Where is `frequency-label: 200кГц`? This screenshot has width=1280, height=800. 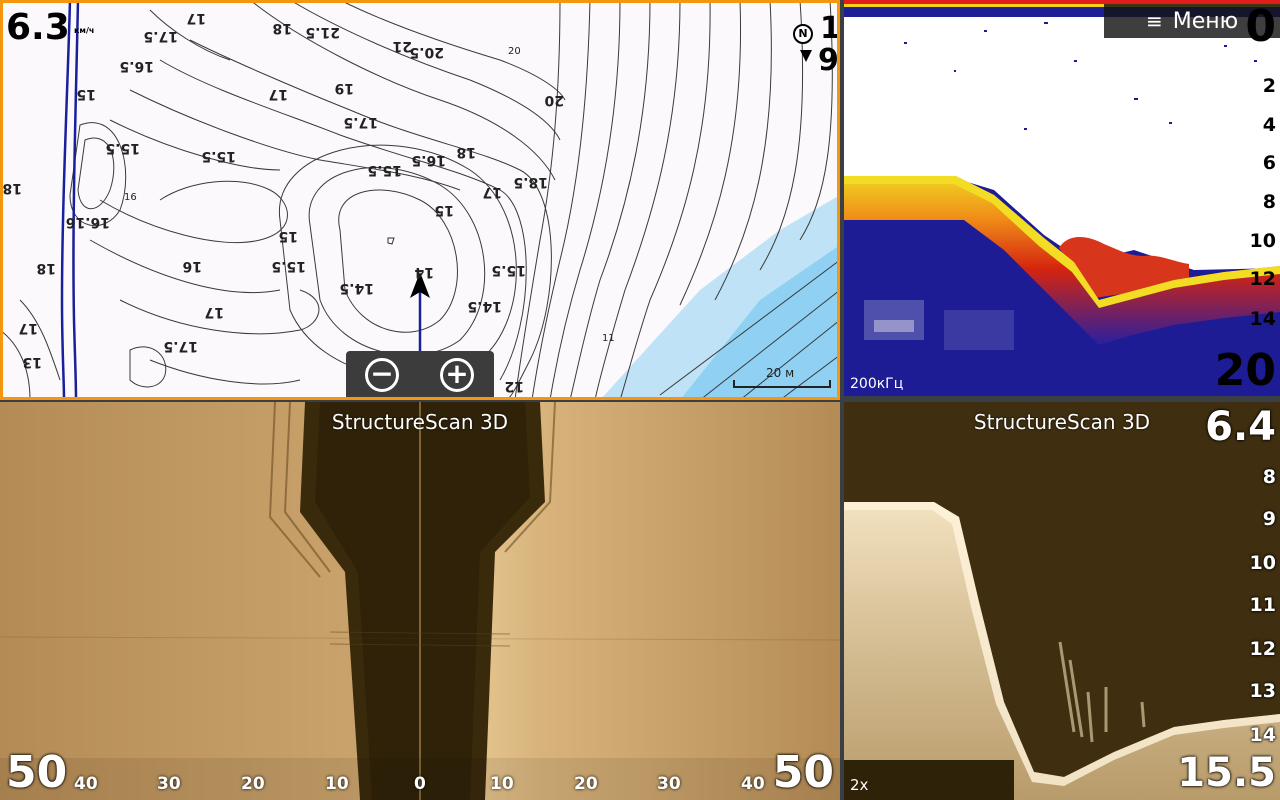 frequency-label: 200кГц is located at coordinates (877, 384).